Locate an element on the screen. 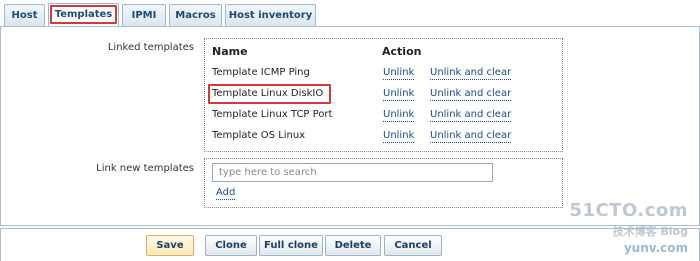  watermark: 51CTO.com 技术博客 Blog yunv.com is located at coordinates (628, 227).